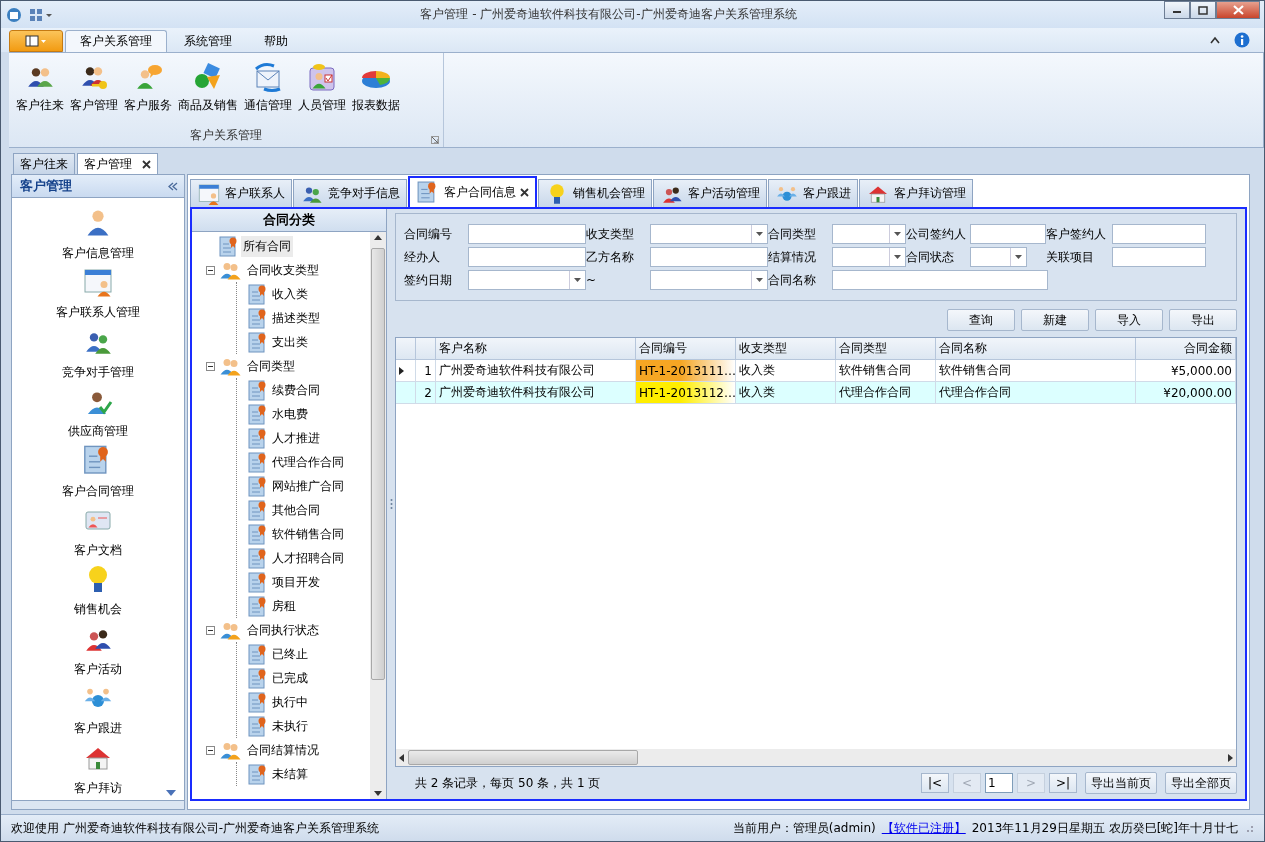 Image resolution: width=1265 pixels, height=842 pixels. Describe the element at coordinates (1186, 349) in the screenshot. I see `column-header: 合同金额` at that location.